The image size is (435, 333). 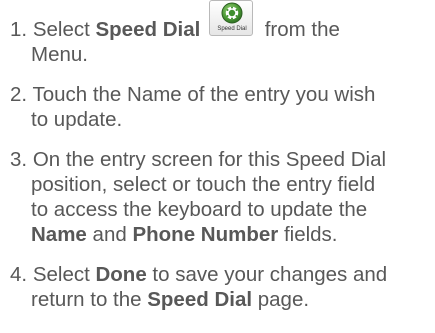 What do you see at coordinates (200, 299) in the screenshot?
I see `speed-dial-page-label: Speed Dial` at bounding box center [200, 299].